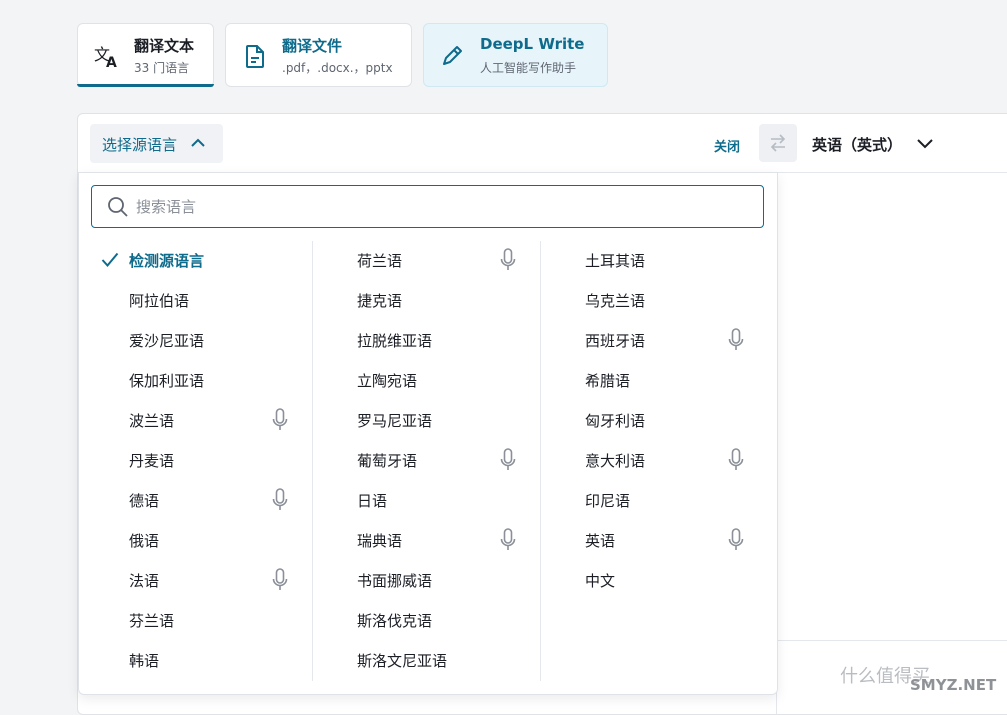 Image resolution: width=1007 pixels, height=715 pixels. I want to click on language-option: 斯洛伐克语, so click(412, 621).